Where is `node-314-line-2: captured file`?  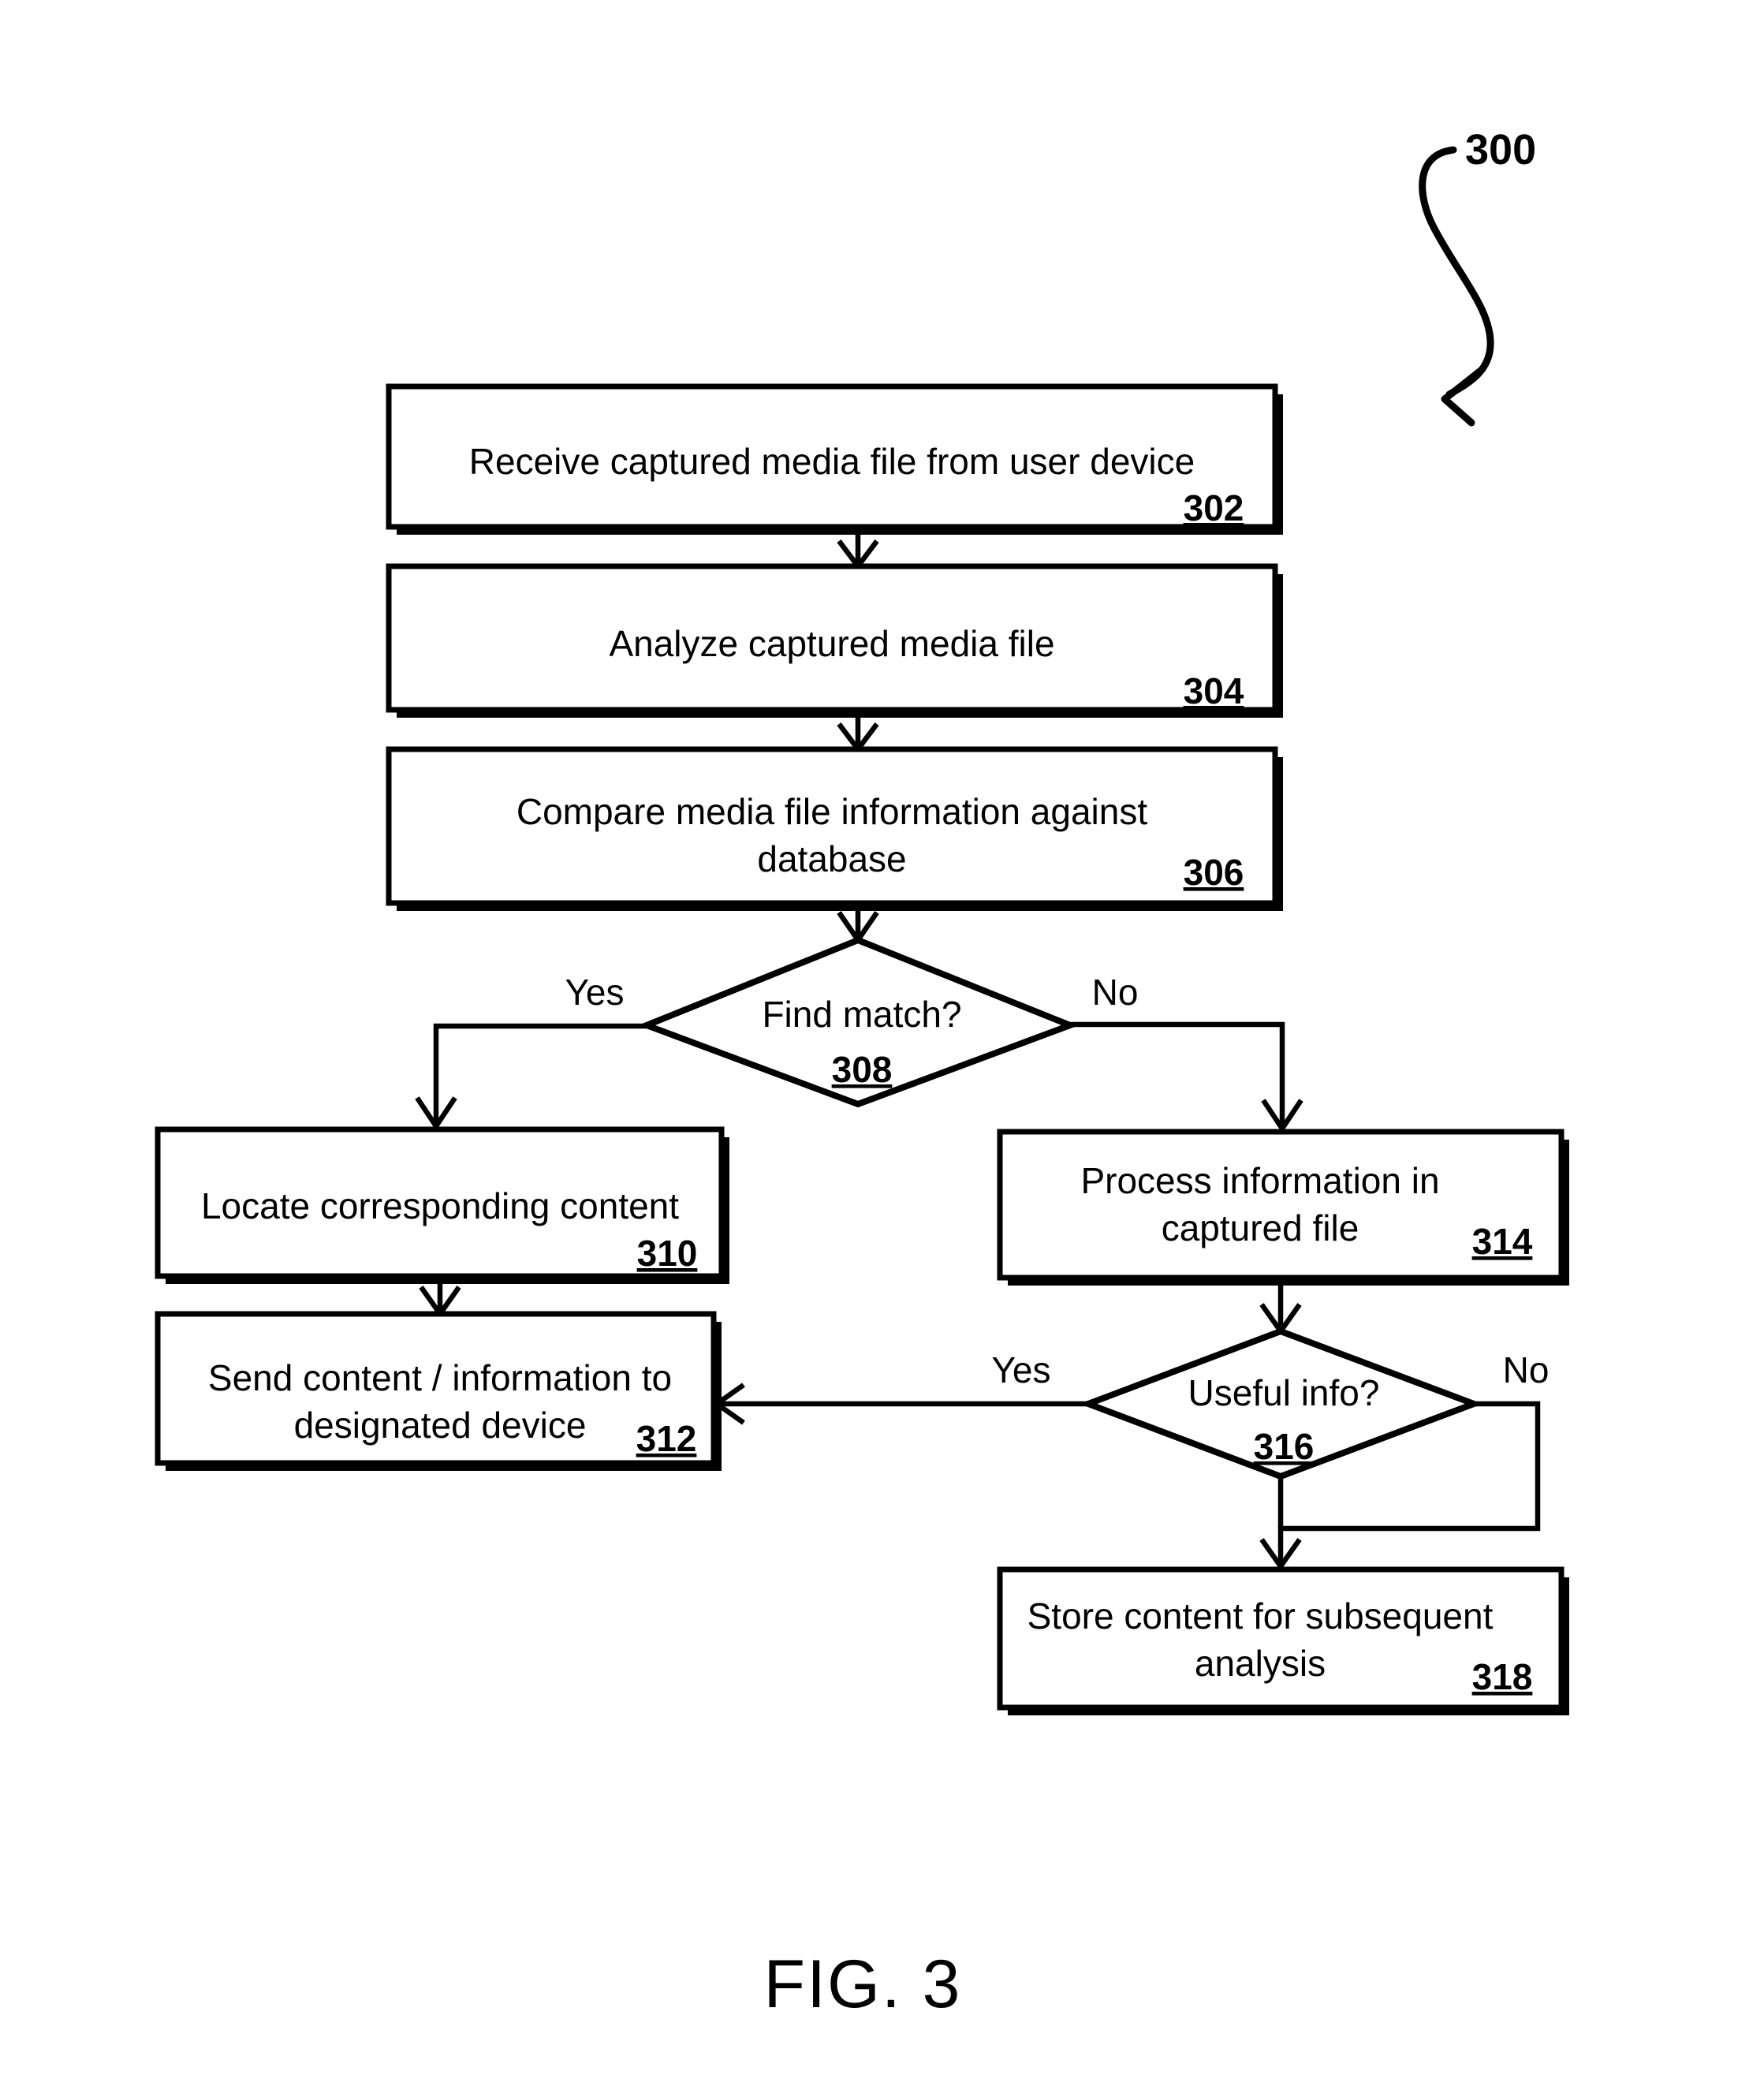
node-314-line-2: captured file is located at coordinates (1260, 1228).